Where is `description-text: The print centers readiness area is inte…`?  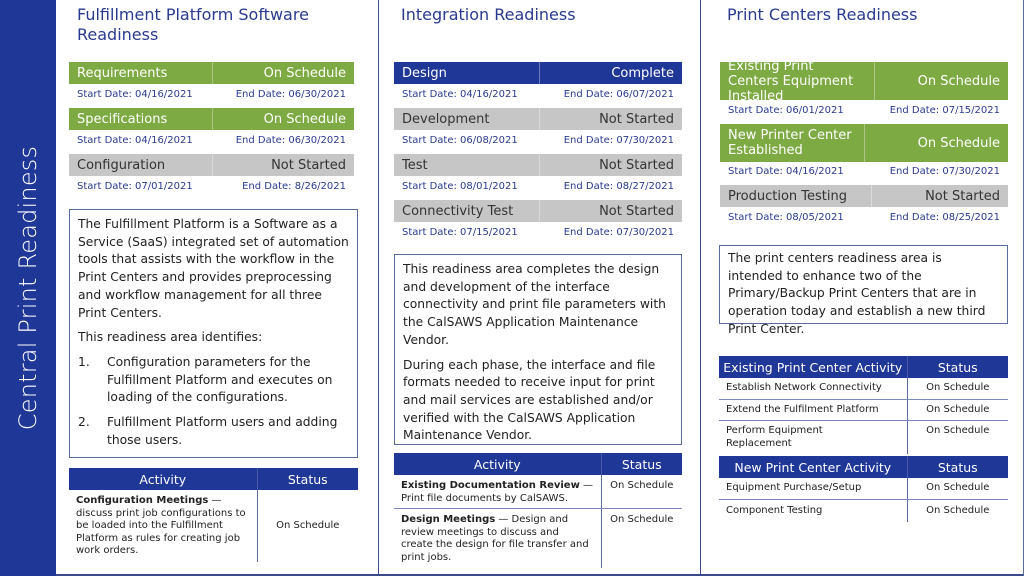
description-text: The print centers readiness area is inte… is located at coordinates (857, 293).